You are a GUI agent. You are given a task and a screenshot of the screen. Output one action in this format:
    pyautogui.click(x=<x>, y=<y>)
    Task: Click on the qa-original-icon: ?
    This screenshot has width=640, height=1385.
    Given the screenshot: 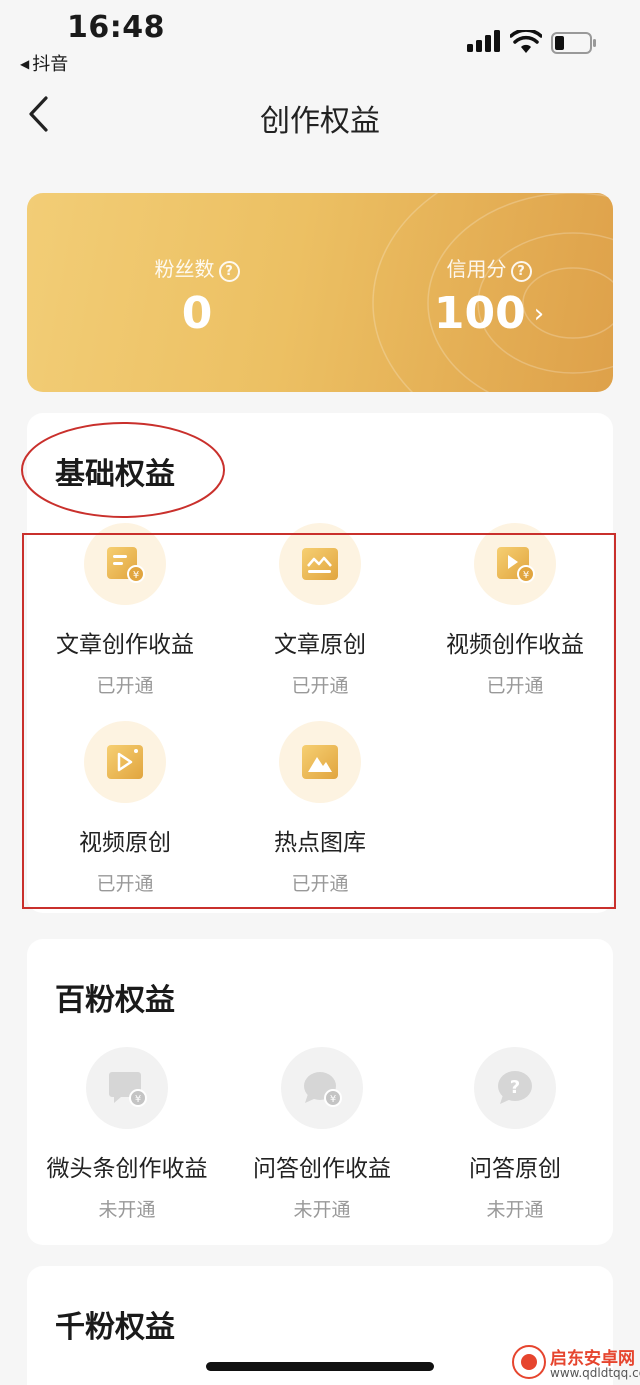 What is the action you would take?
    pyautogui.click(x=515, y=1087)
    